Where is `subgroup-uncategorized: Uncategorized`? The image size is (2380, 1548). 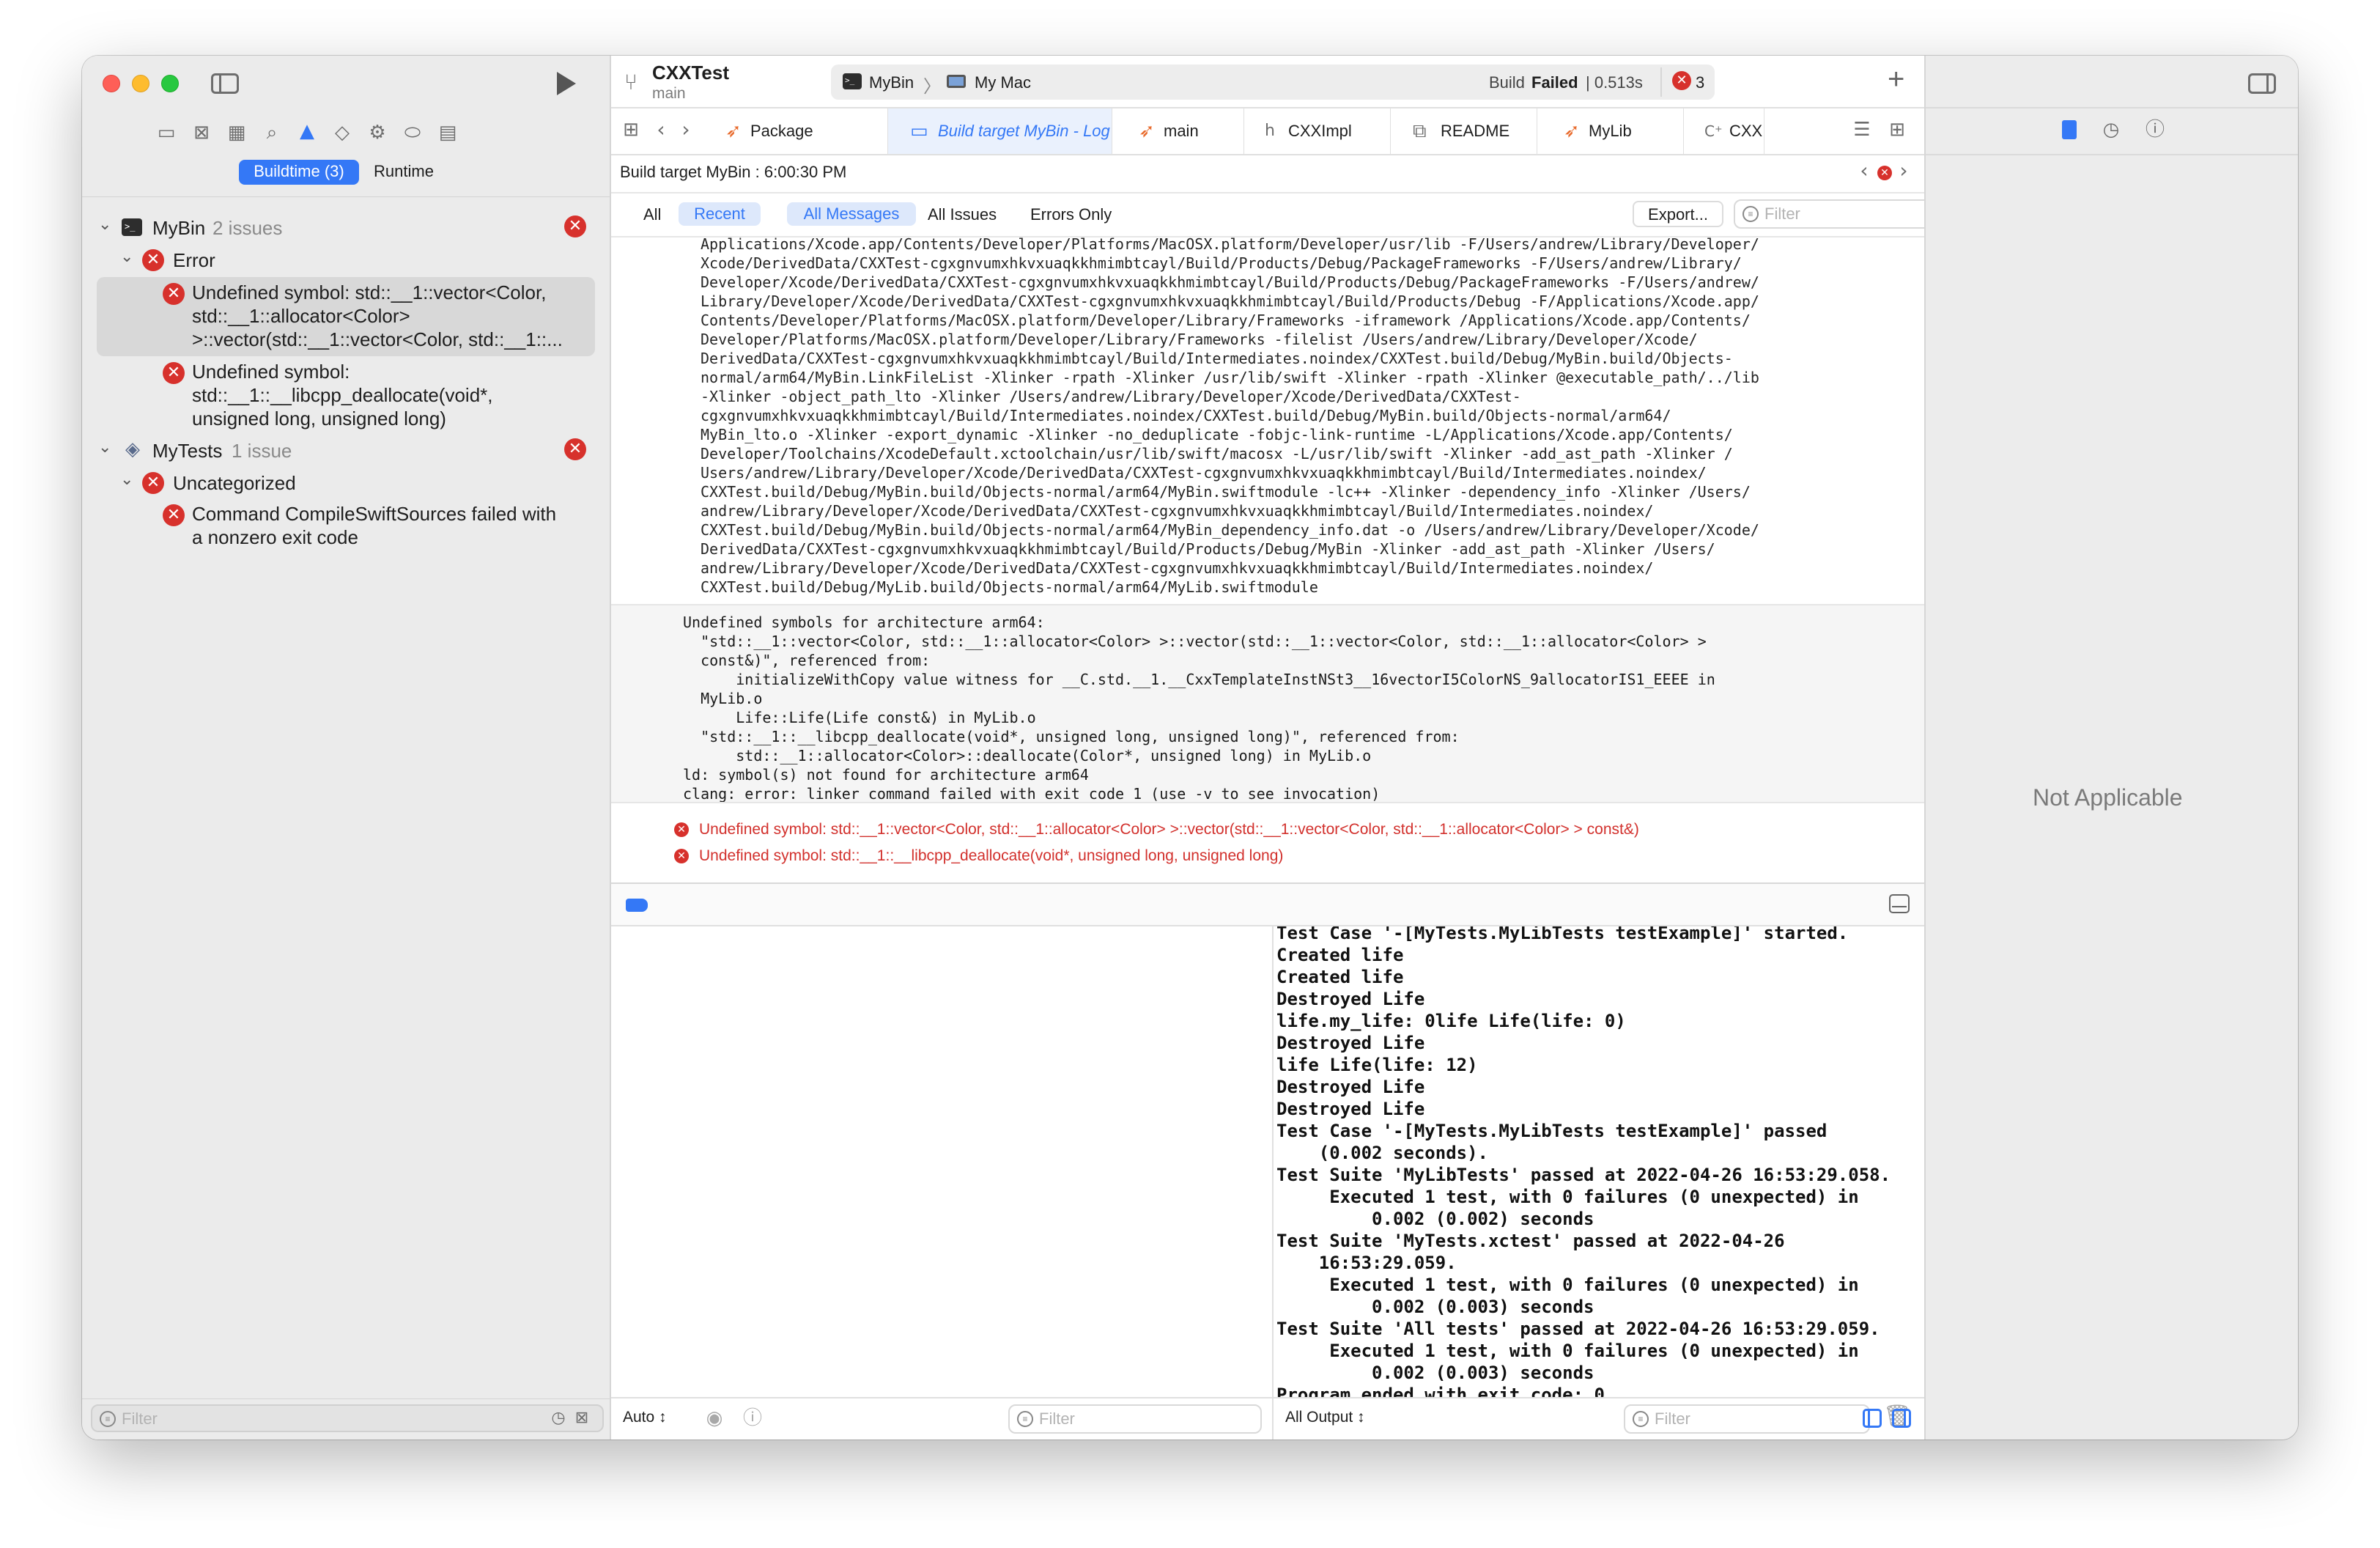 subgroup-uncategorized: Uncategorized is located at coordinates (235, 483).